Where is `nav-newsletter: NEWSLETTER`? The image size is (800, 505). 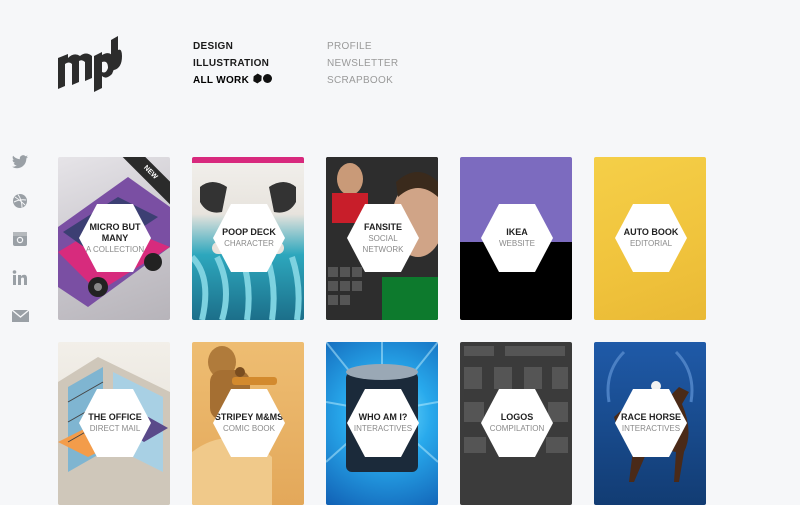
nav-newsletter: NEWSLETTER is located at coordinates (362, 63).